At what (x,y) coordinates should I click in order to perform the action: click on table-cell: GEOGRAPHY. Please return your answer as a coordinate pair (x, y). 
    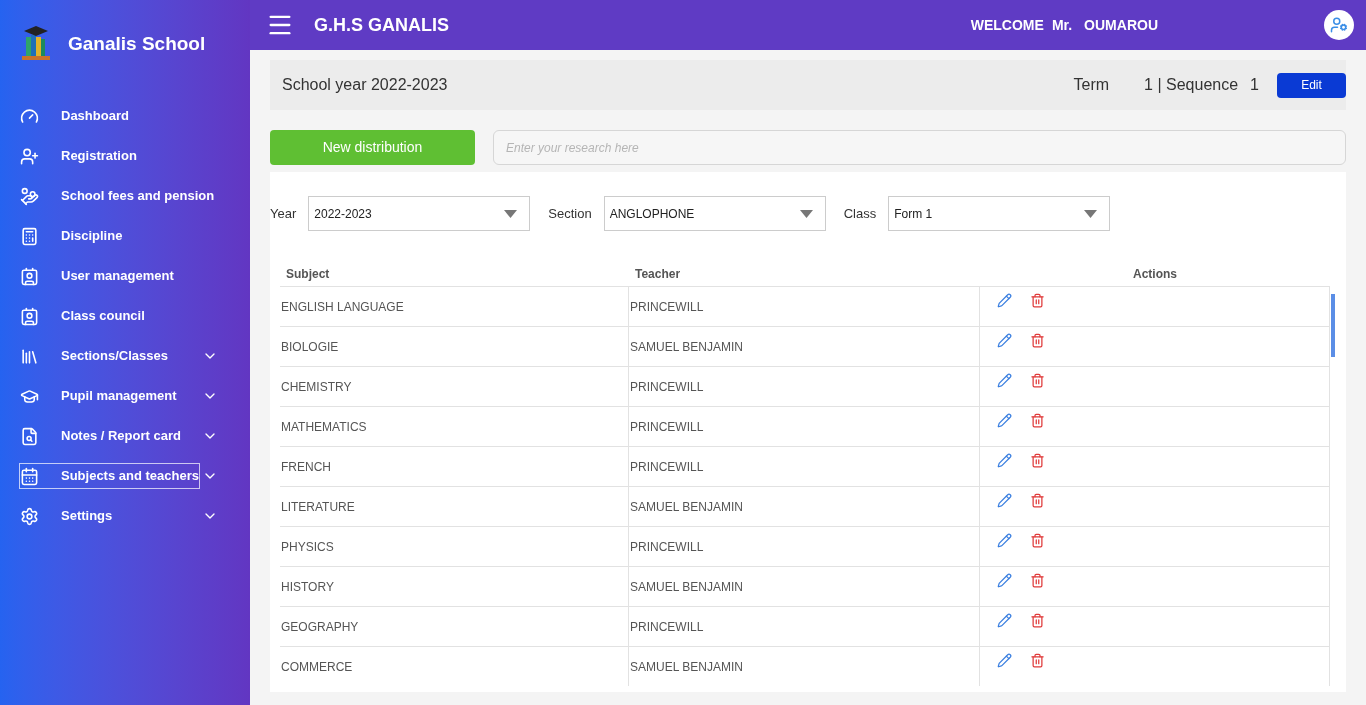
    Looking at the image, I should click on (454, 626).